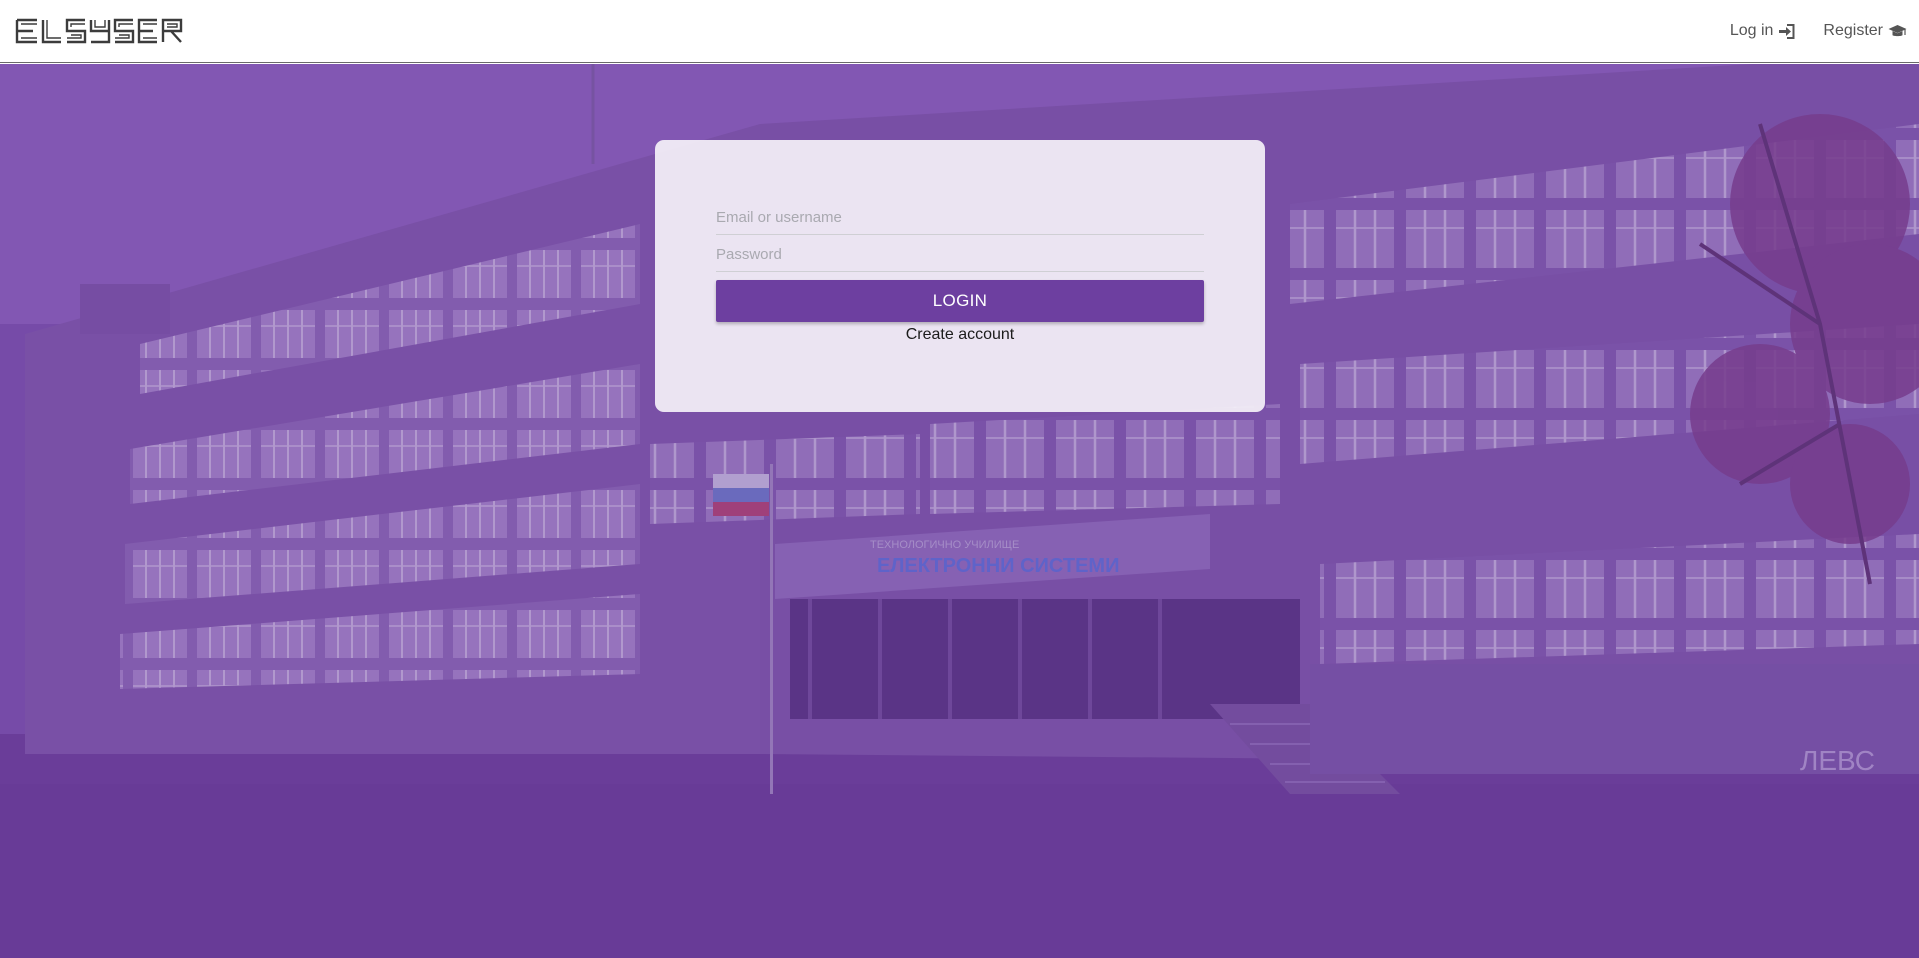 Image resolution: width=1919 pixels, height=958 pixels. Describe the element at coordinates (960, 276) in the screenshot. I see `login-card: LOGIN Create account` at that location.